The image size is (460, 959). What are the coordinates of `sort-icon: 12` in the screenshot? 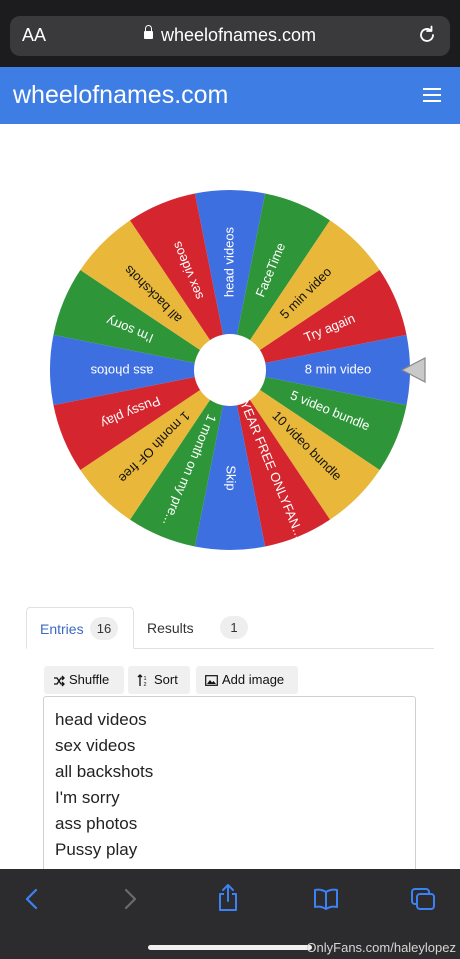 It's located at (142, 681).